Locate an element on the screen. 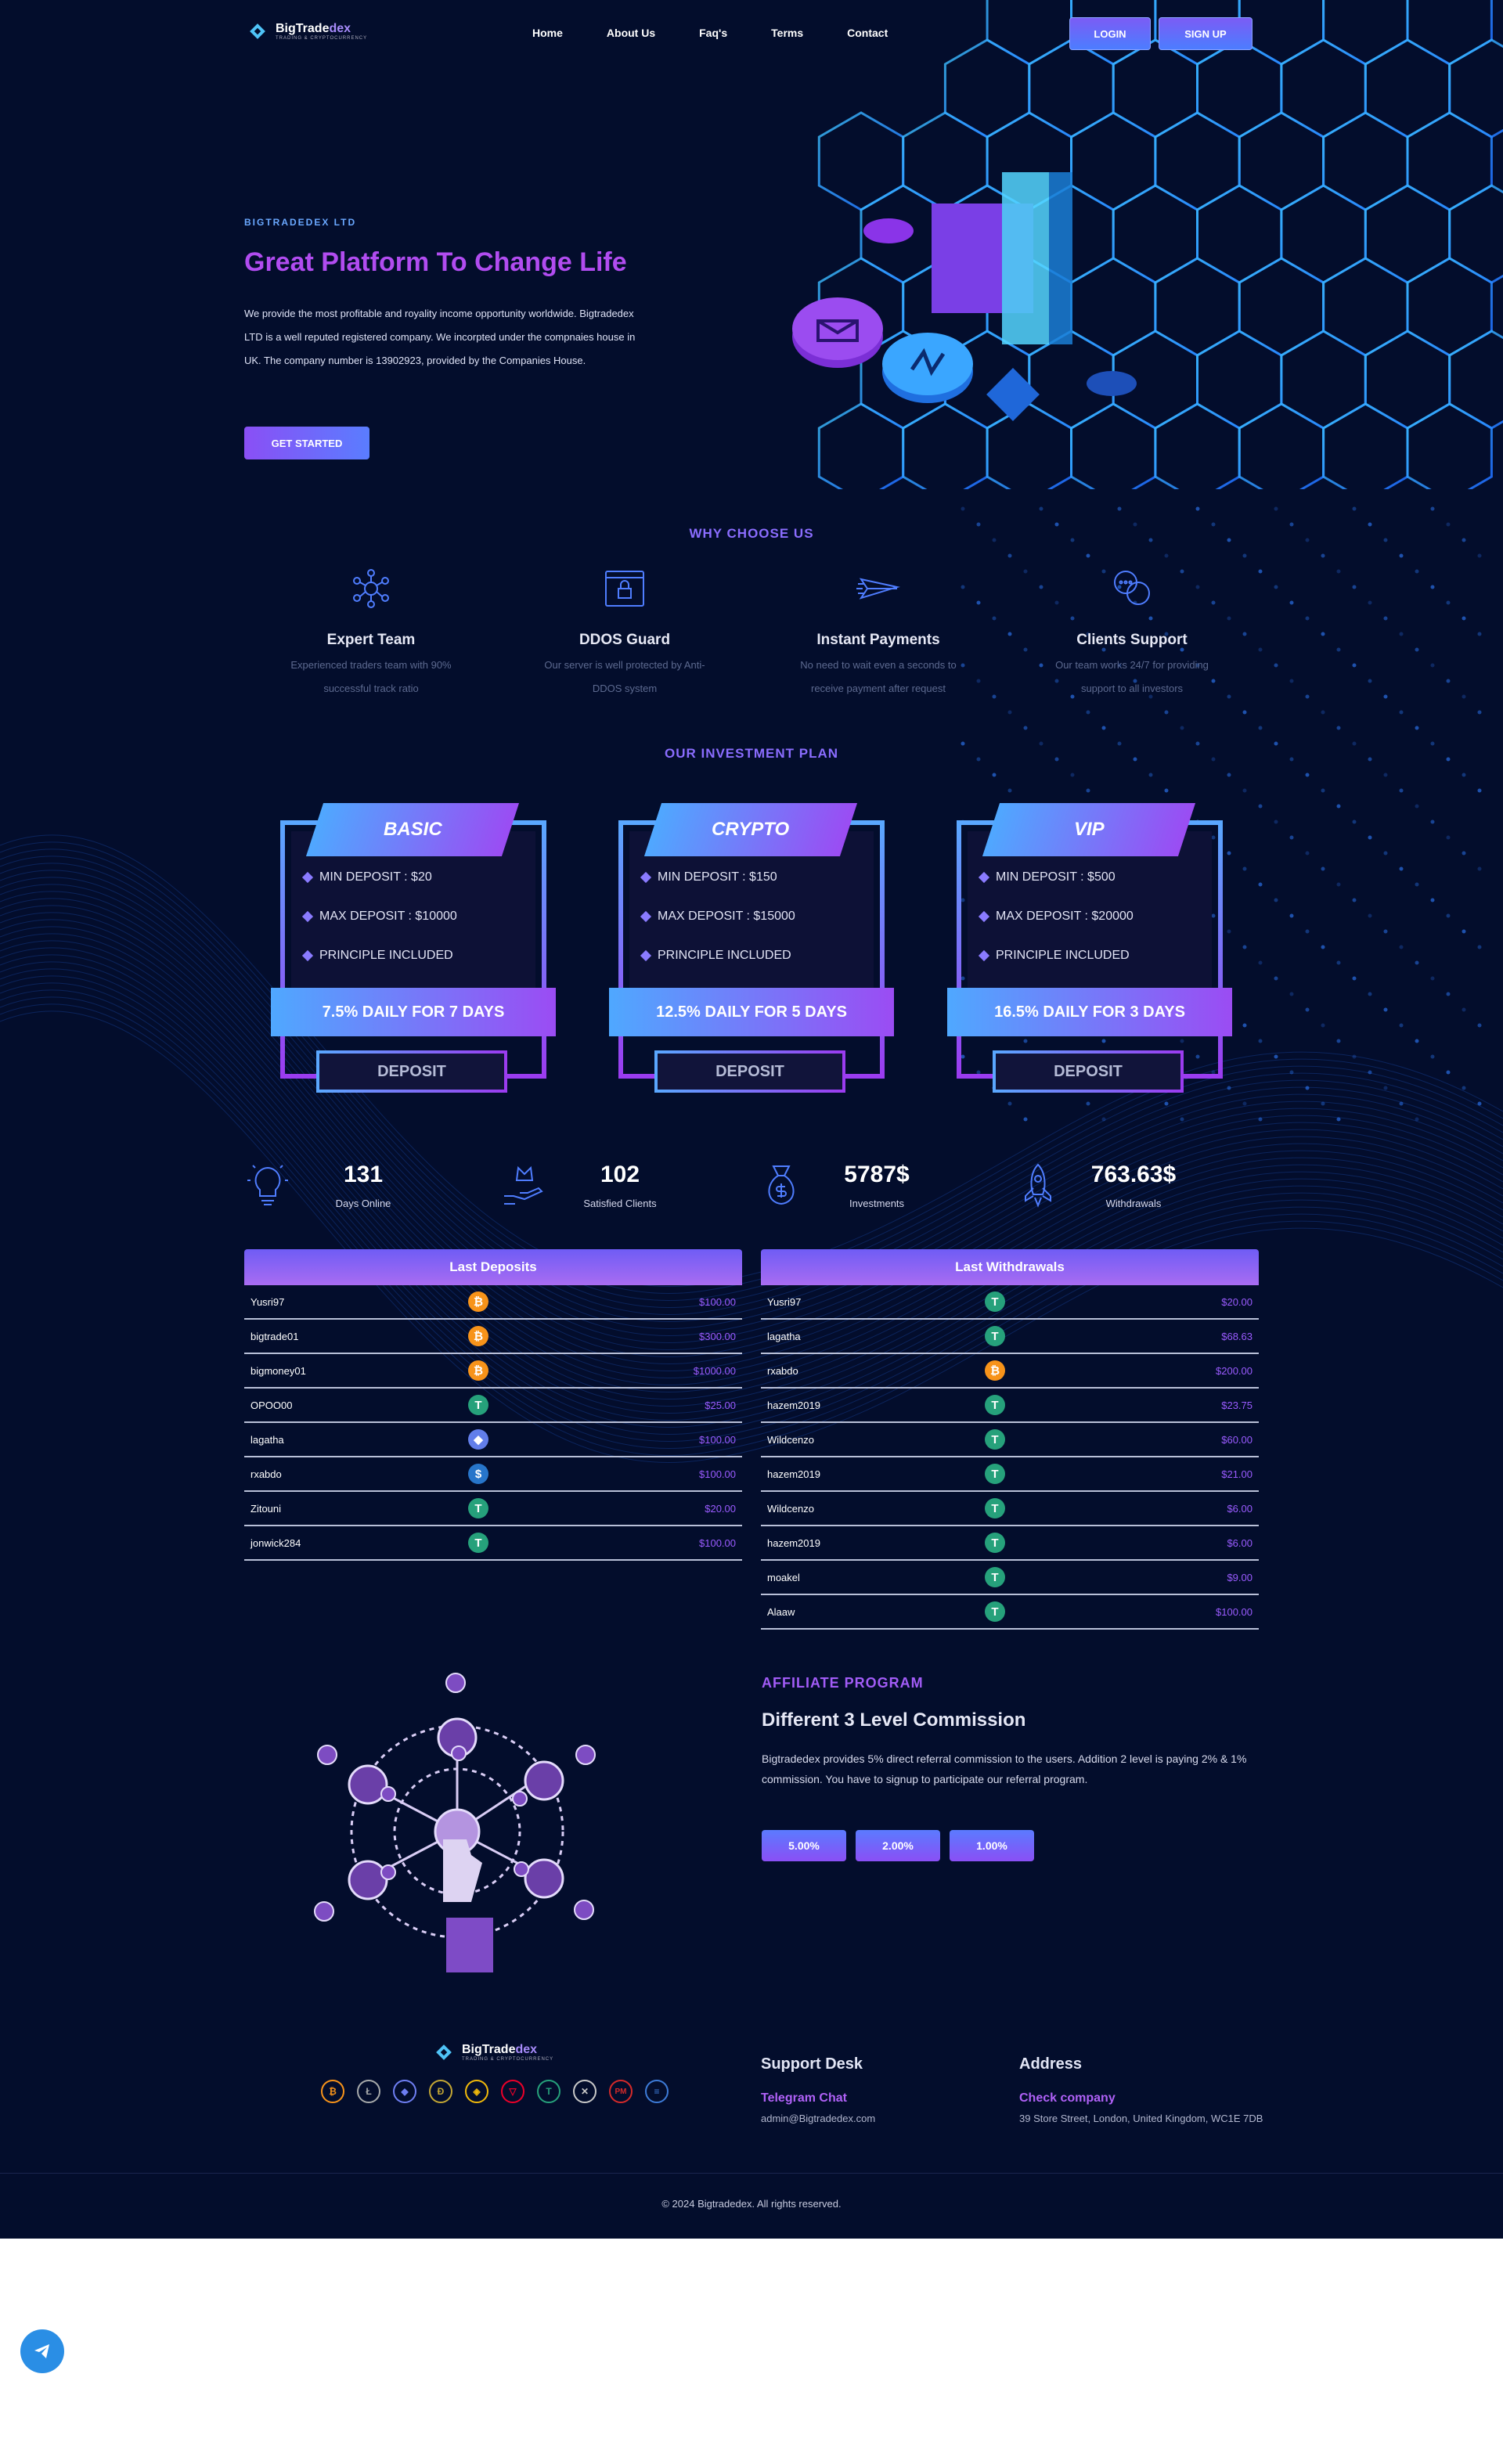  nav-terms: Terms is located at coordinates (787, 33).